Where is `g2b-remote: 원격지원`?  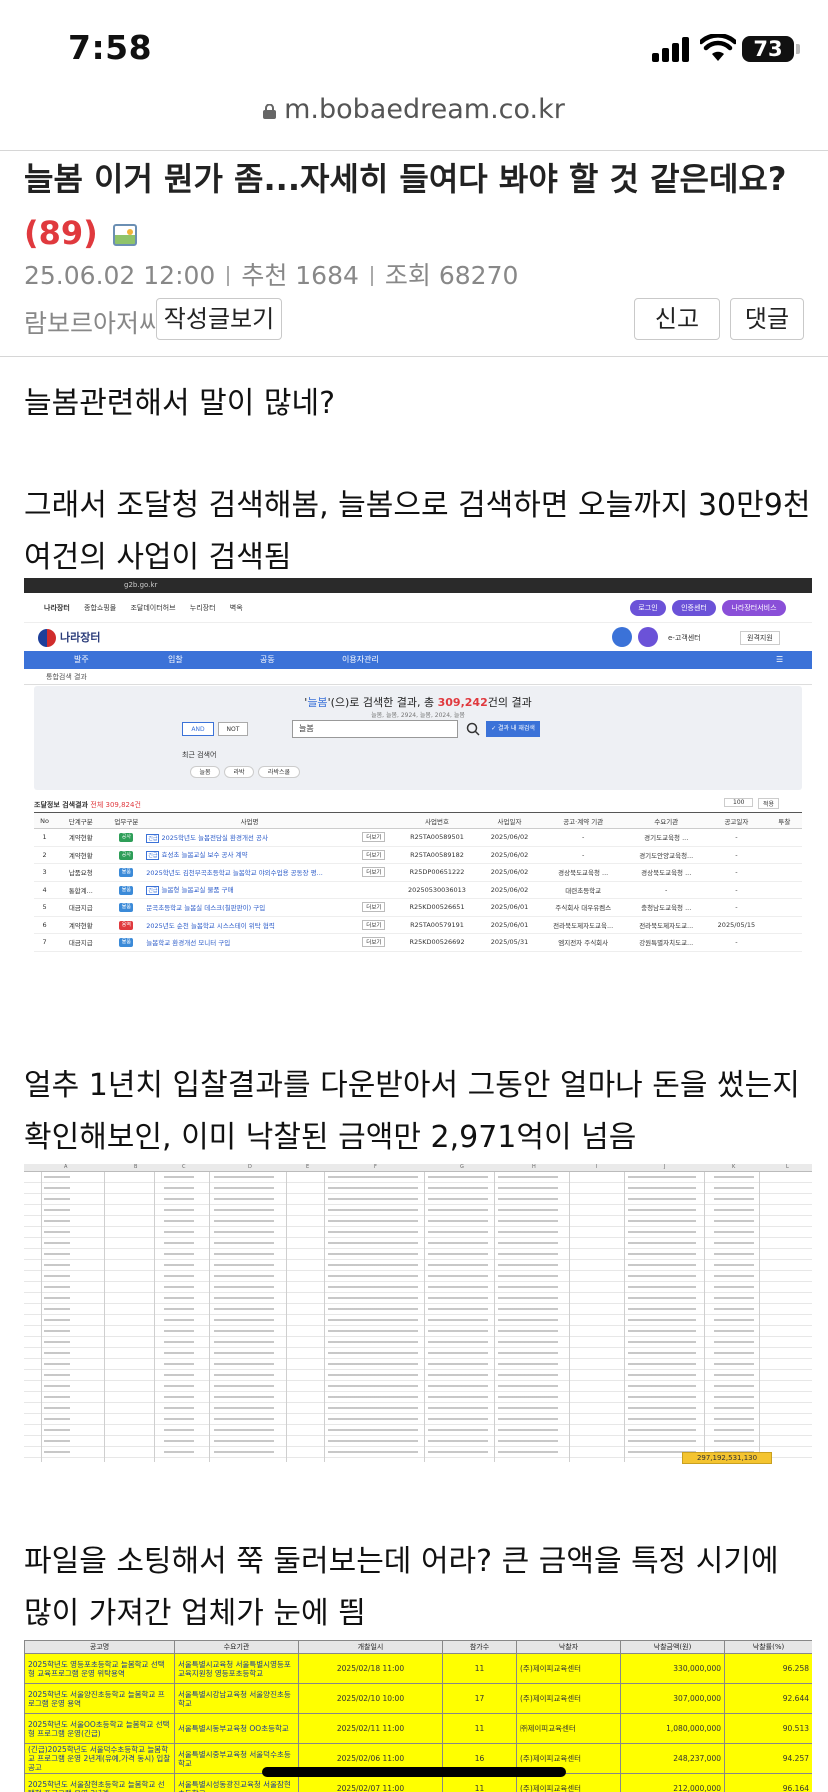 g2b-remote: 원격지원 is located at coordinates (760, 638).